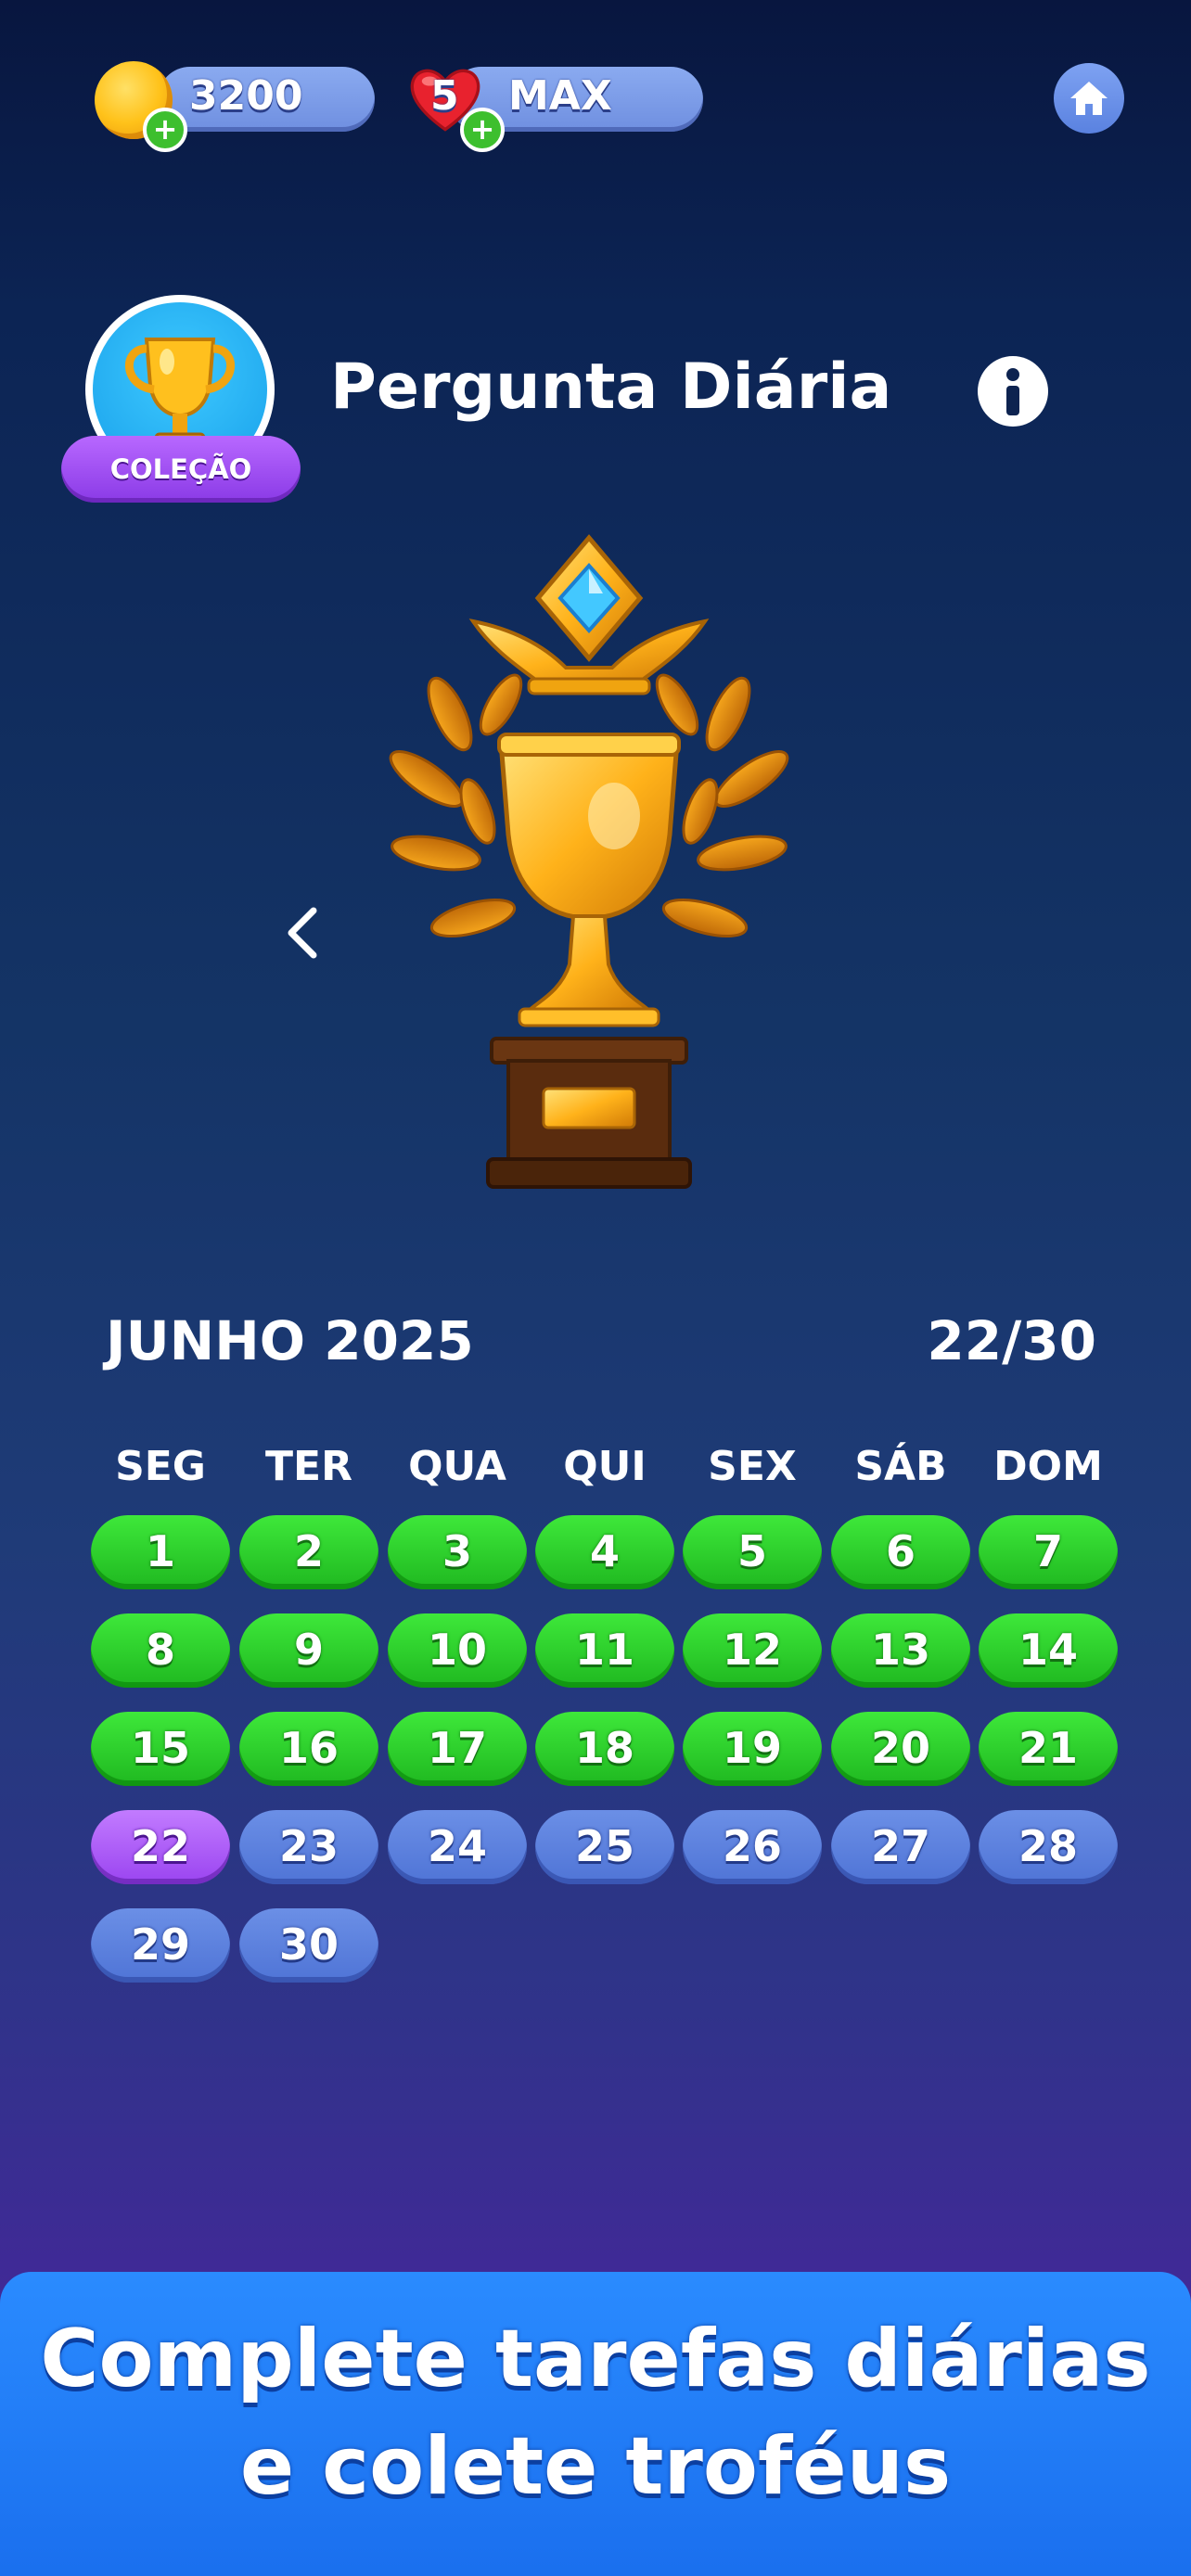  What do you see at coordinates (308, 1847) in the screenshot?
I see `calendar-day-23: 23` at bounding box center [308, 1847].